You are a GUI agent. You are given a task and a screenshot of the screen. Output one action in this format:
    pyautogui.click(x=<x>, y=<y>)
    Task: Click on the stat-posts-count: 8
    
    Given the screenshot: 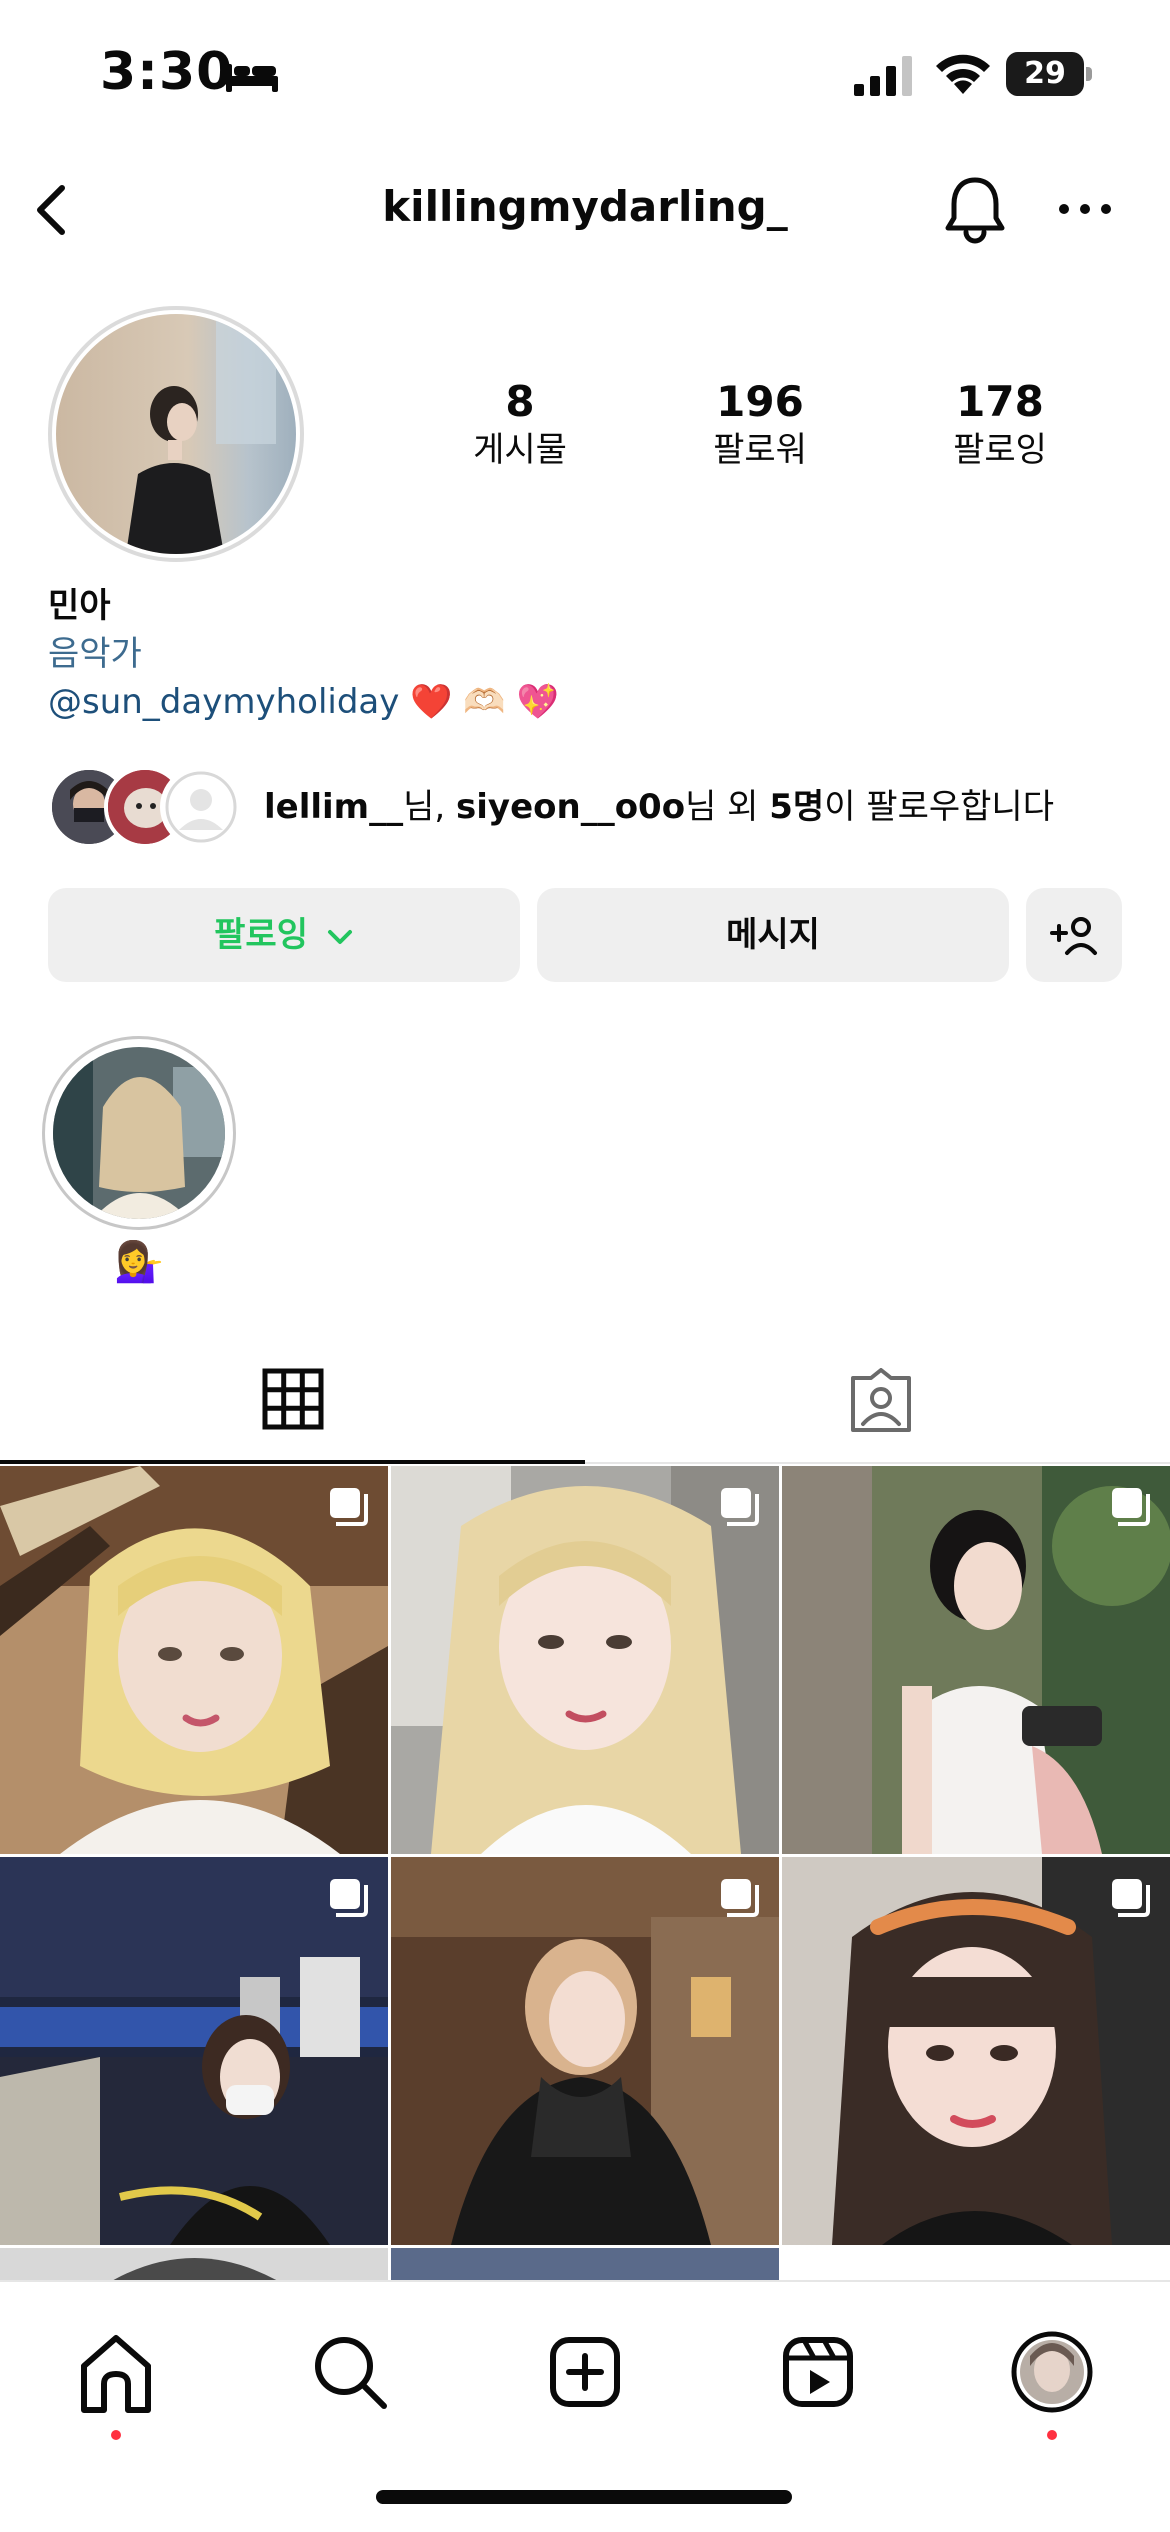 What is the action you would take?
    pyautogui.click(x=520, y=401)
    